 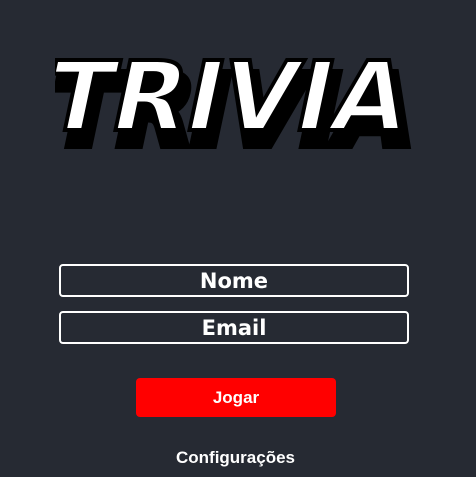 I want to click on email-input, so click(x=234, y=327).